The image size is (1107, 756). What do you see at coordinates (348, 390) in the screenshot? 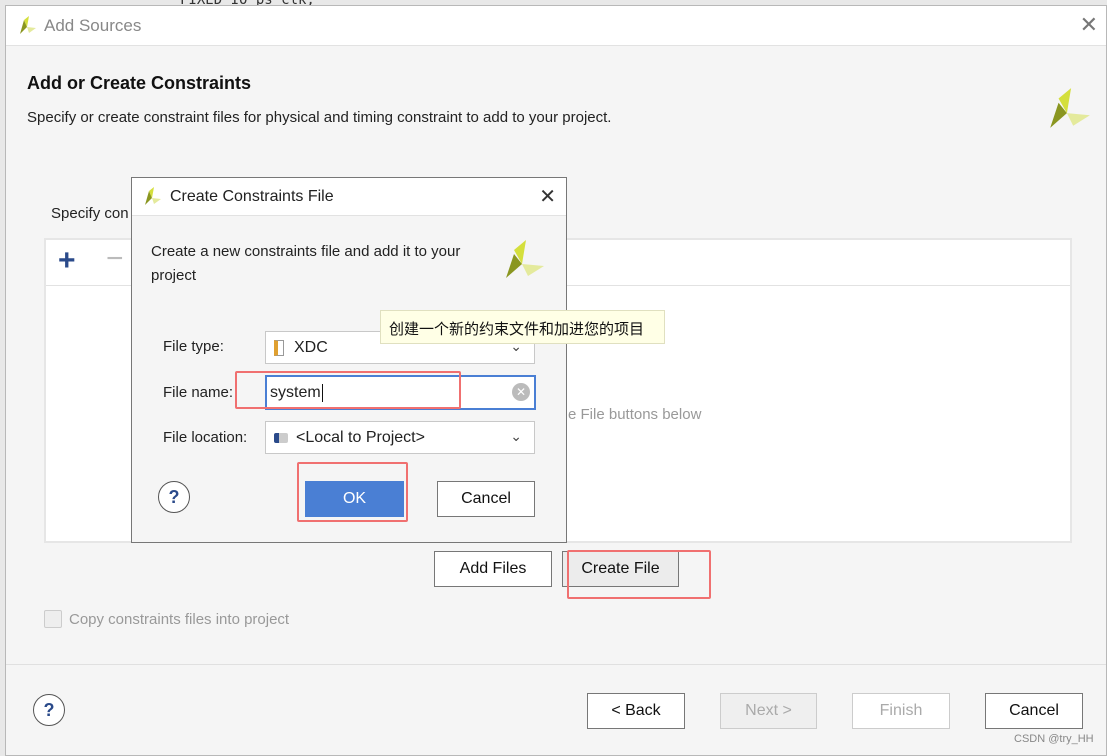
I see `highlight-file-name` at bounding box center [348, 390].